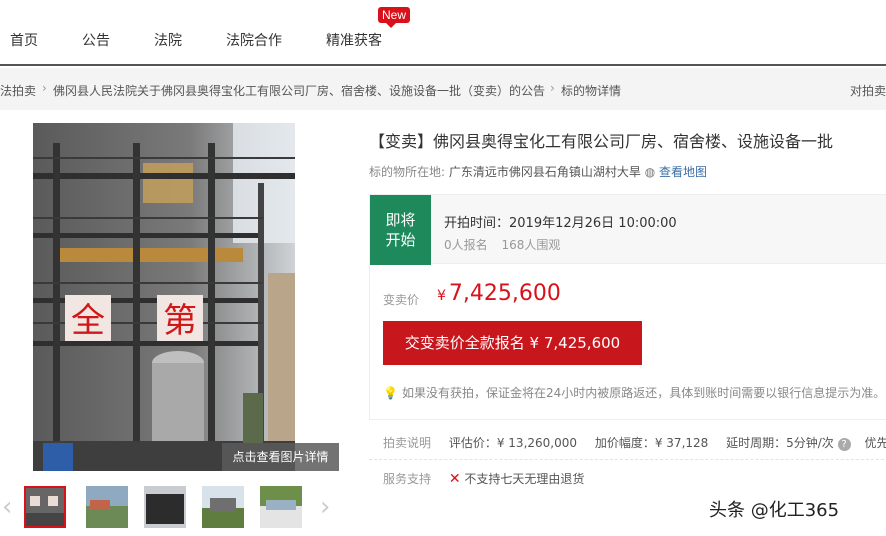  What do you see at coordinates (454, 479) in the screenshot?
I see `close-icon: ✕` at bounding box center [454, 479].